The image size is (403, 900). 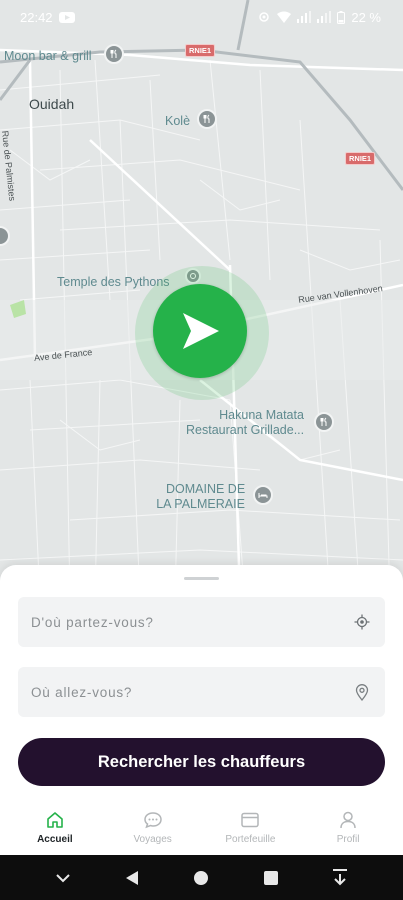 I want to click on hotel-pin-icon, so click(x=263, y=495).